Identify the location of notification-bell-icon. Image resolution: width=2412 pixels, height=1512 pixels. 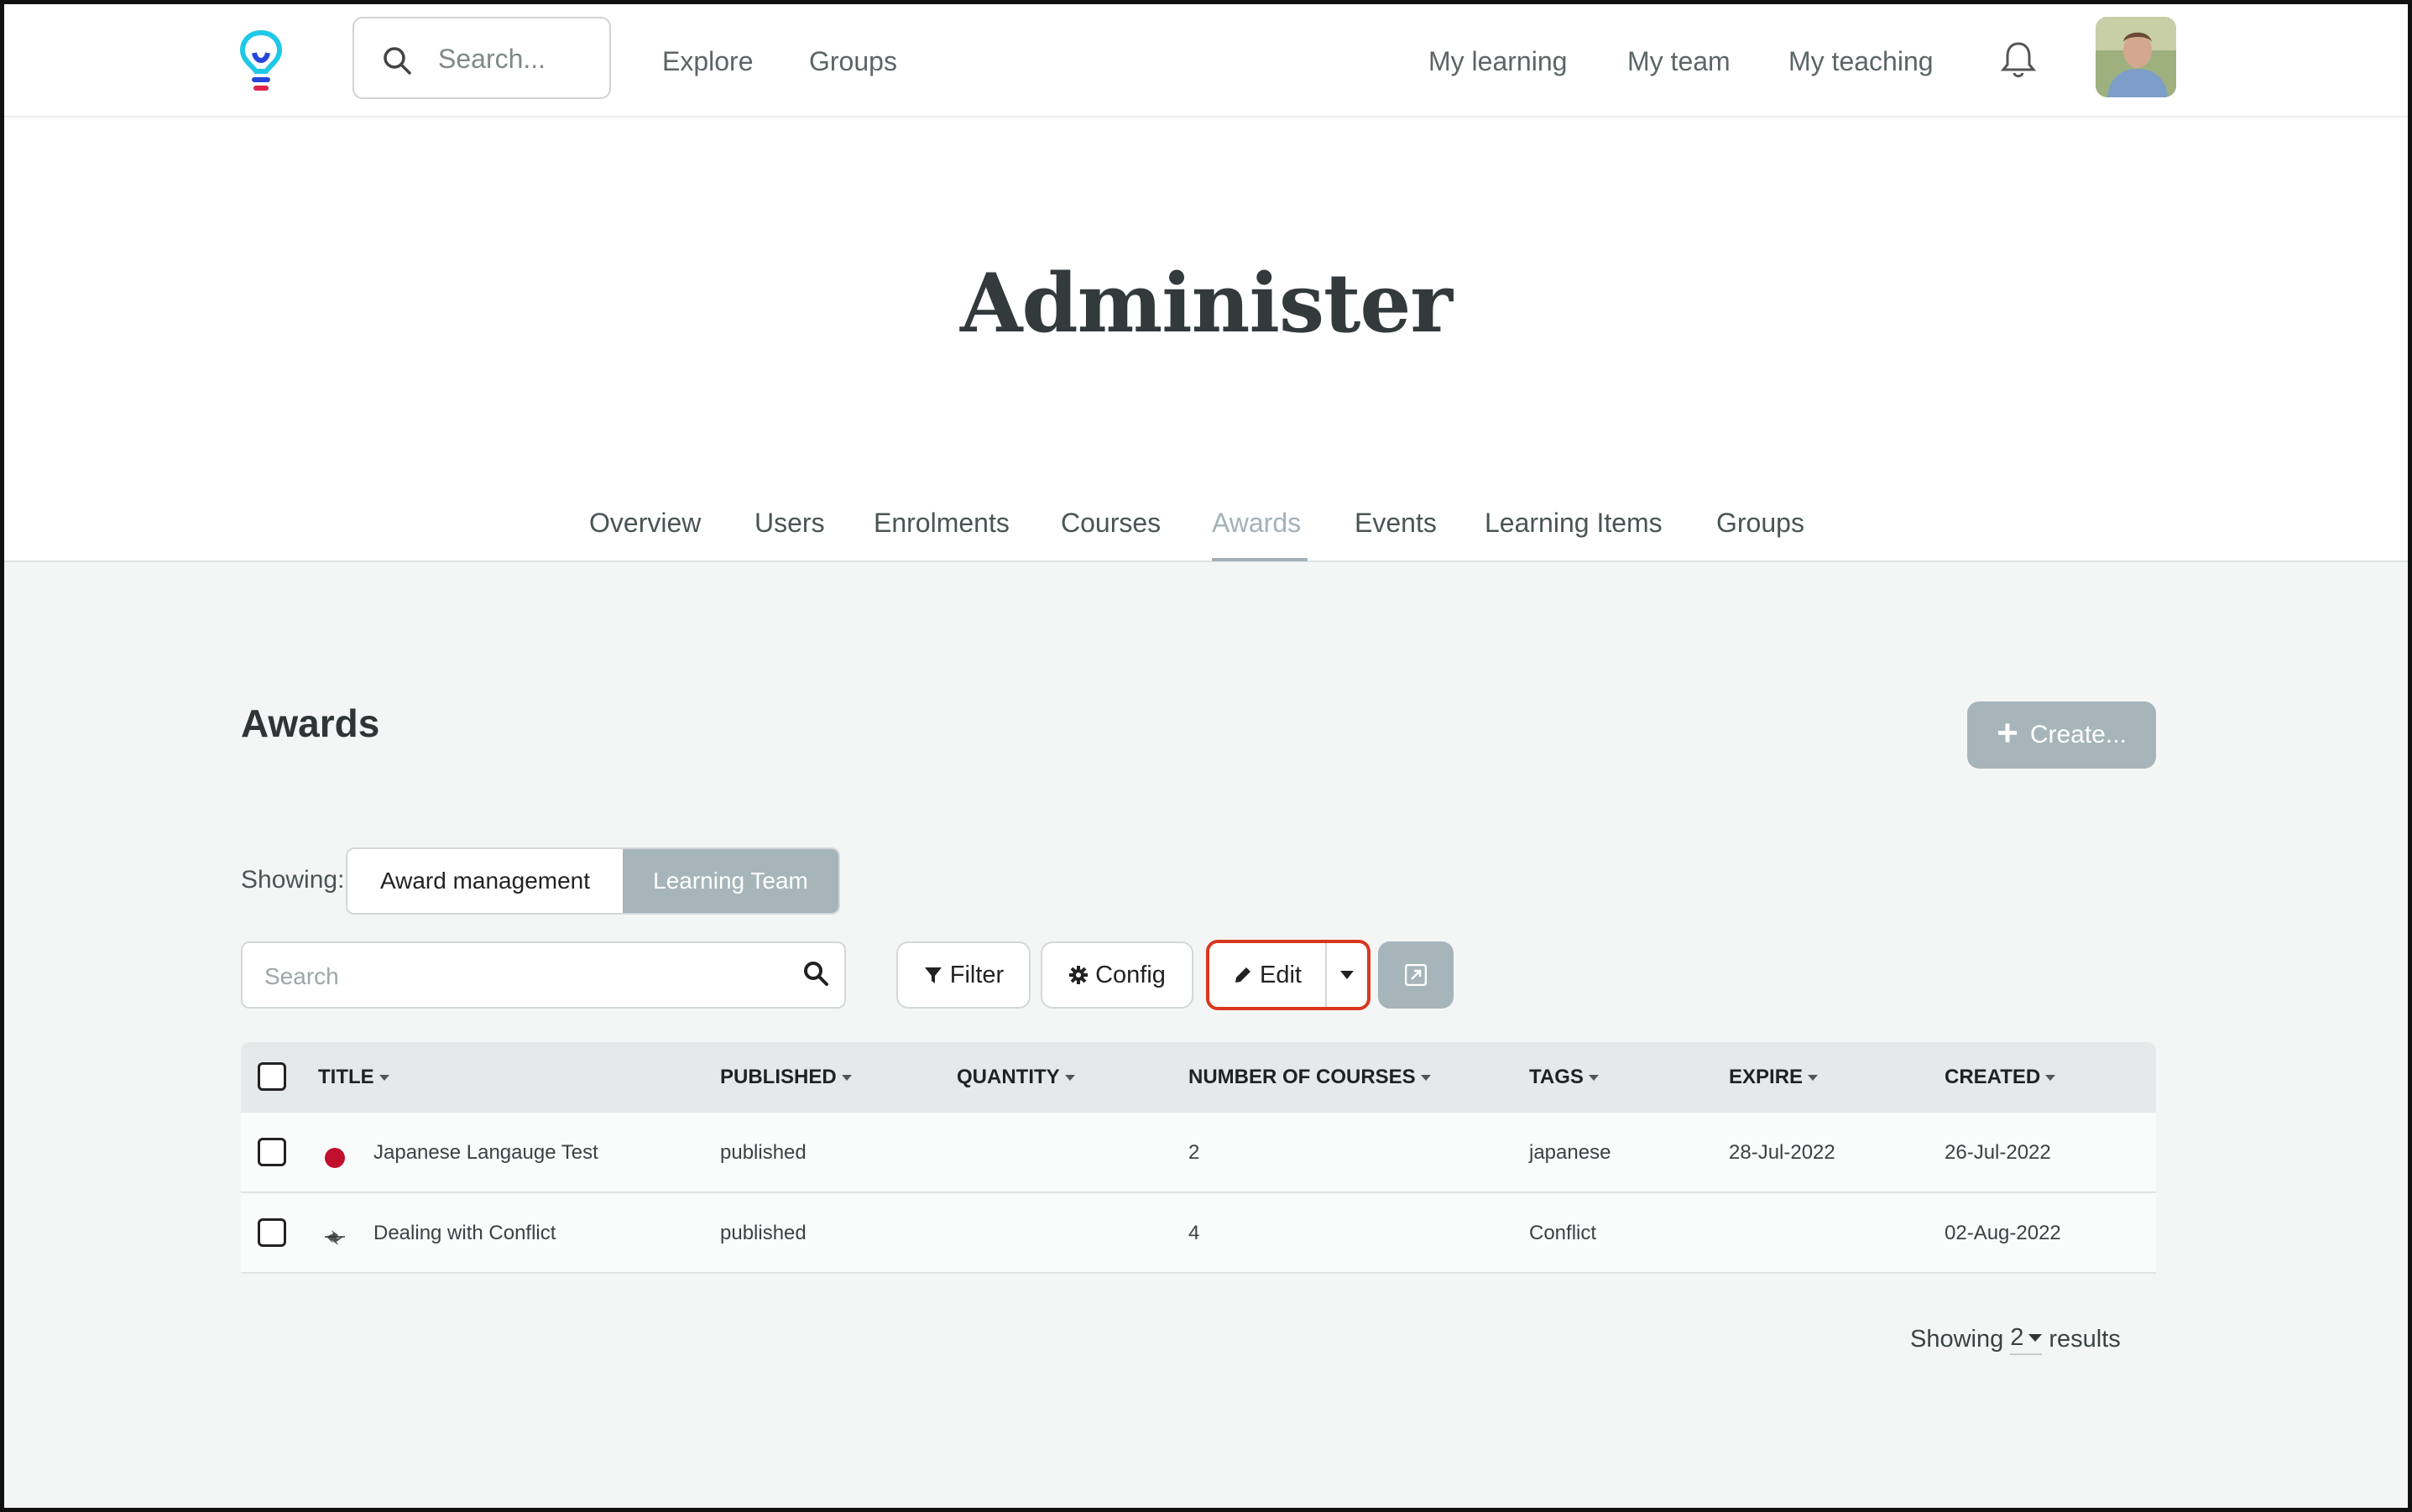
(2019, 59).